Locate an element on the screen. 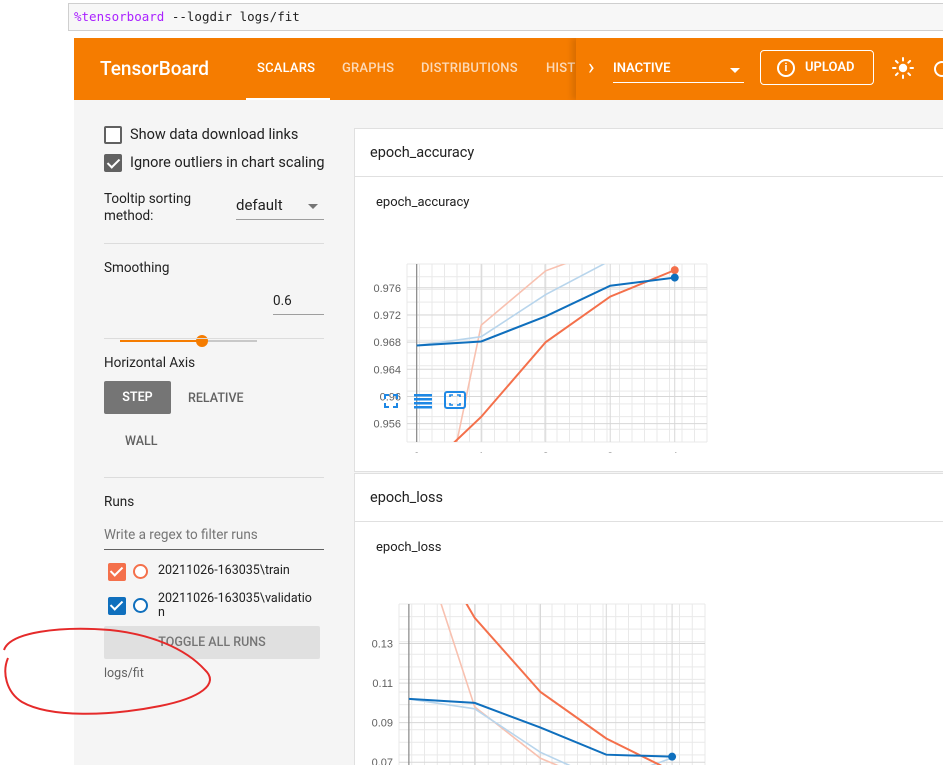  x-tick-label: 4 is located at coordinates (675, 452).